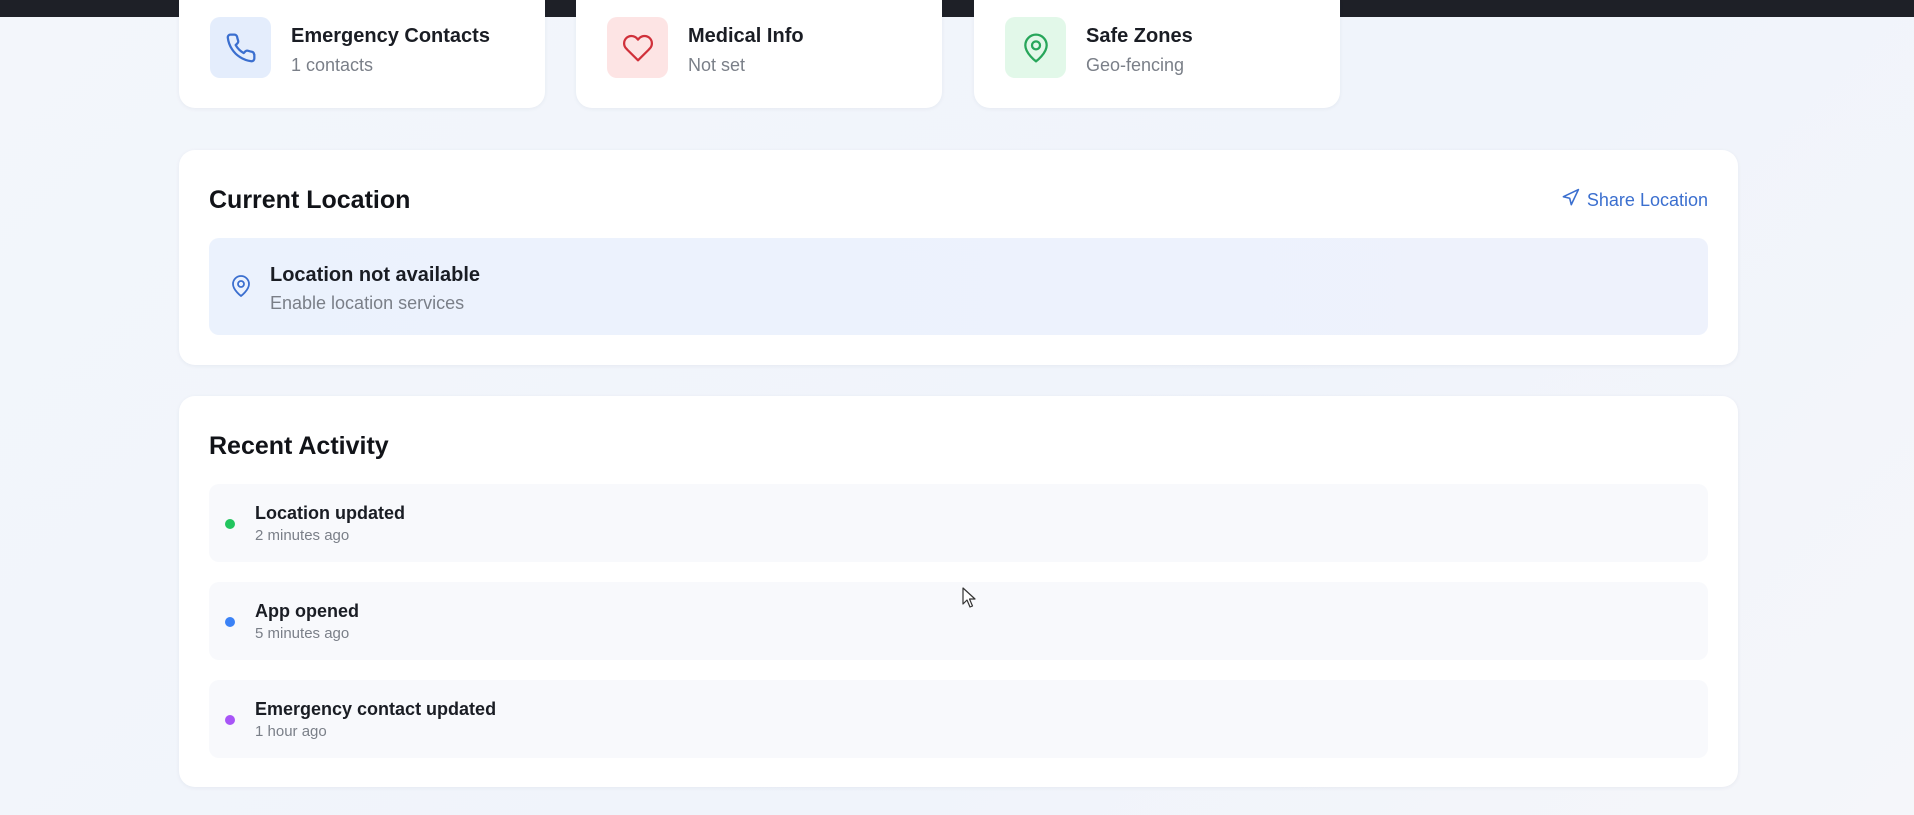 The image size is (1914, 815). I want to click on activity-time: 5 minutes ago, so click(302, 633).